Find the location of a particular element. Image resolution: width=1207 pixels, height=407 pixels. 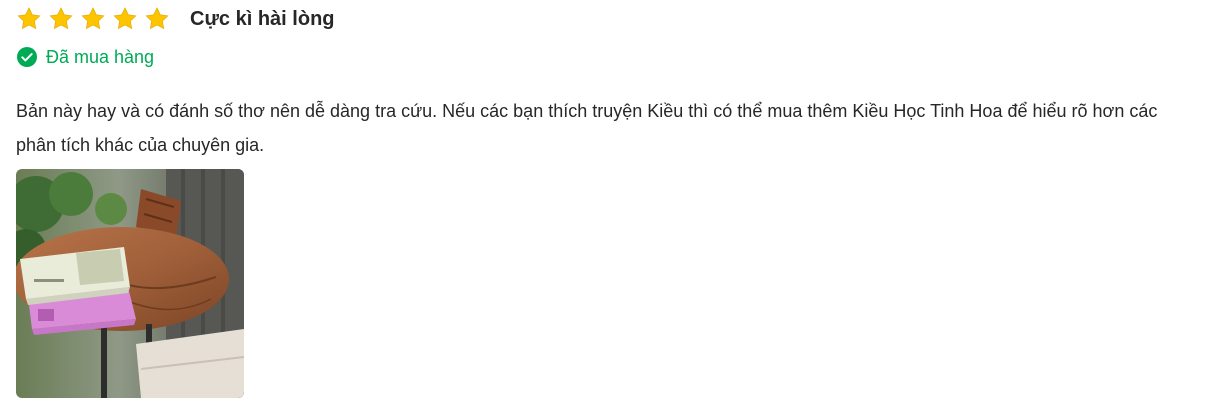

purchased-badge: Đã mua hàng is located at coordinates (85, 57).